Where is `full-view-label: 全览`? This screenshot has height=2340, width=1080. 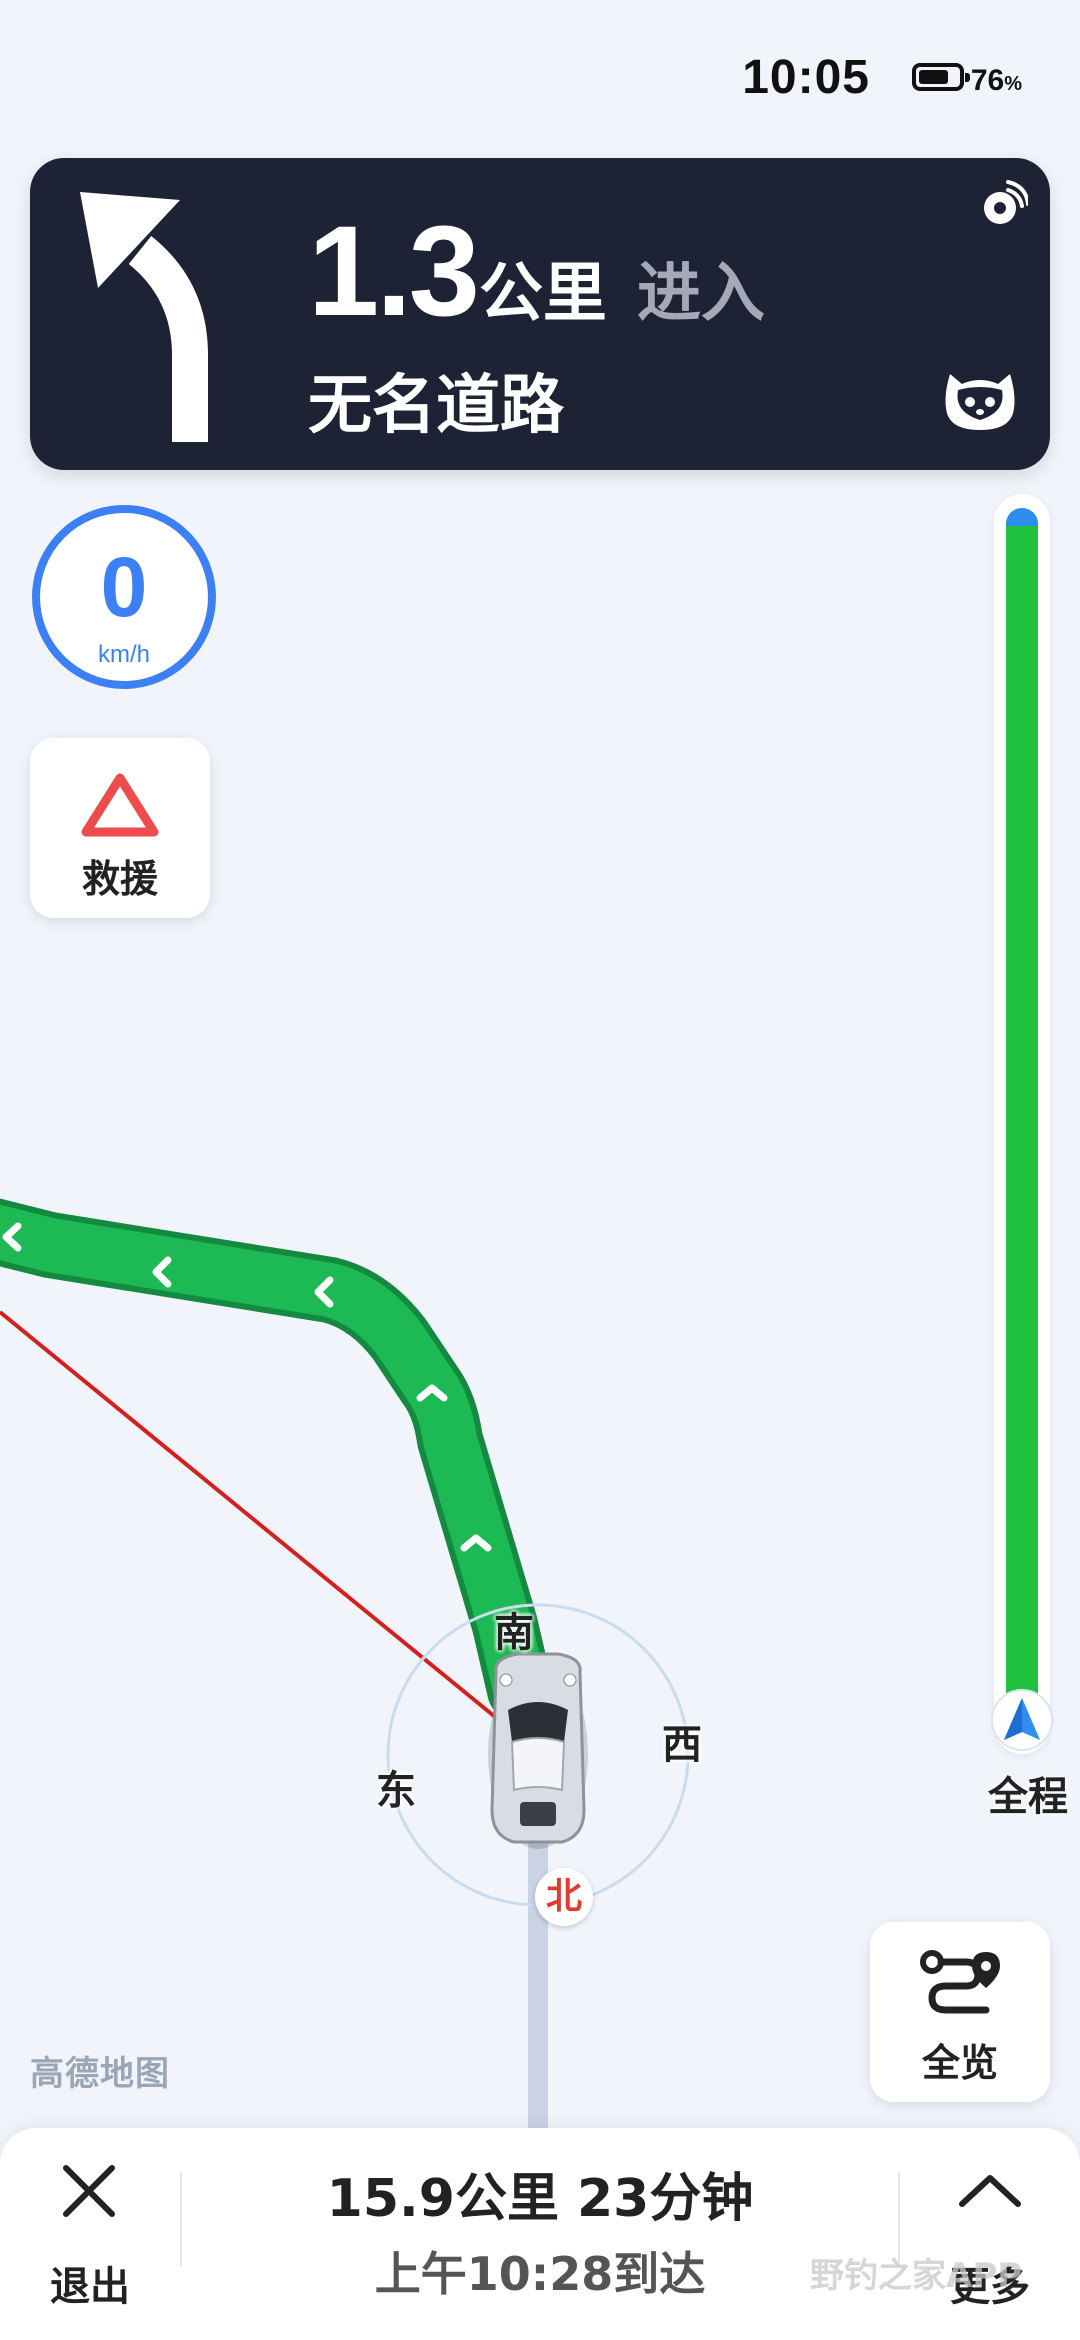
full-view-label: 全览 is located at coordinates (959, 2063).